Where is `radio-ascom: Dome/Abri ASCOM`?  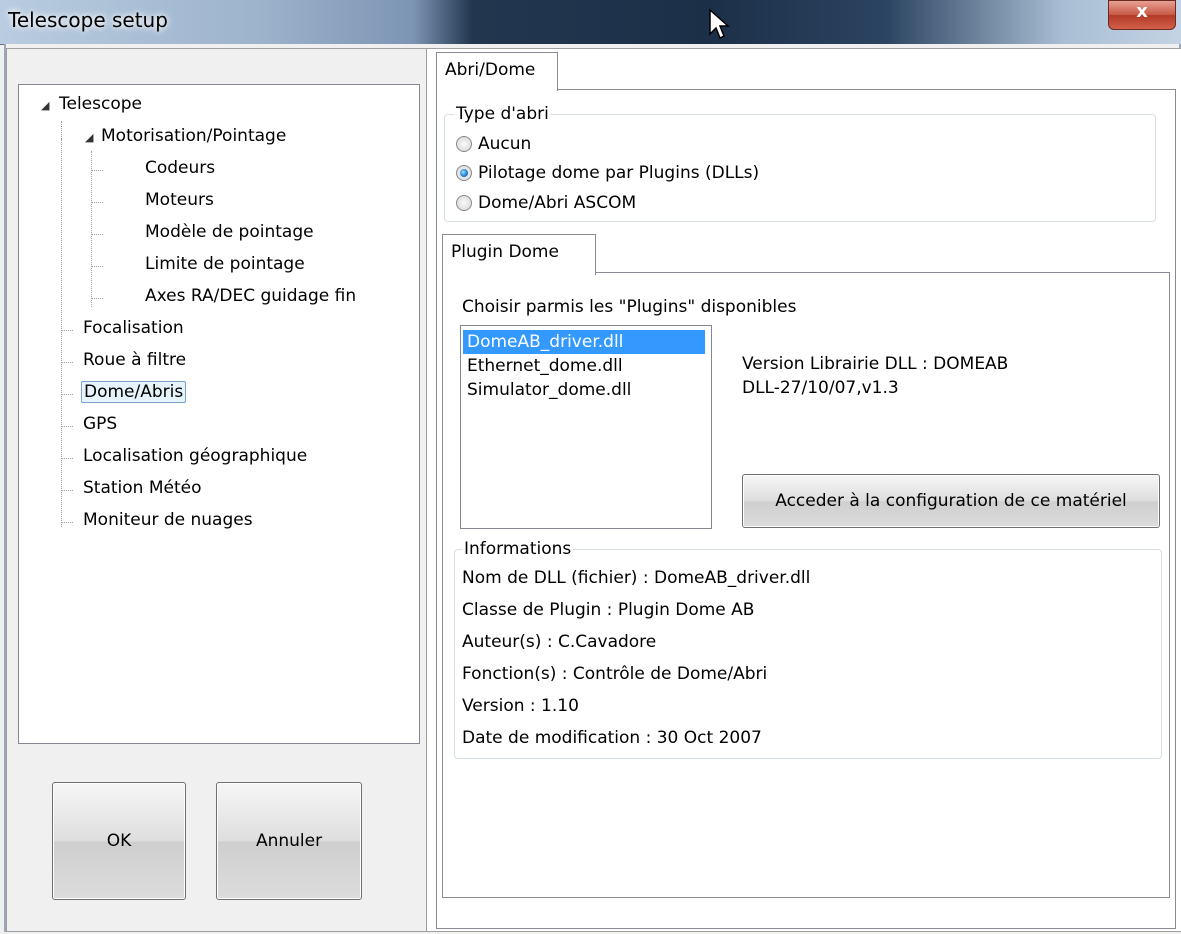
radio-ascom: Dome/Abri ASCOM is located at coordinates (546, 203).